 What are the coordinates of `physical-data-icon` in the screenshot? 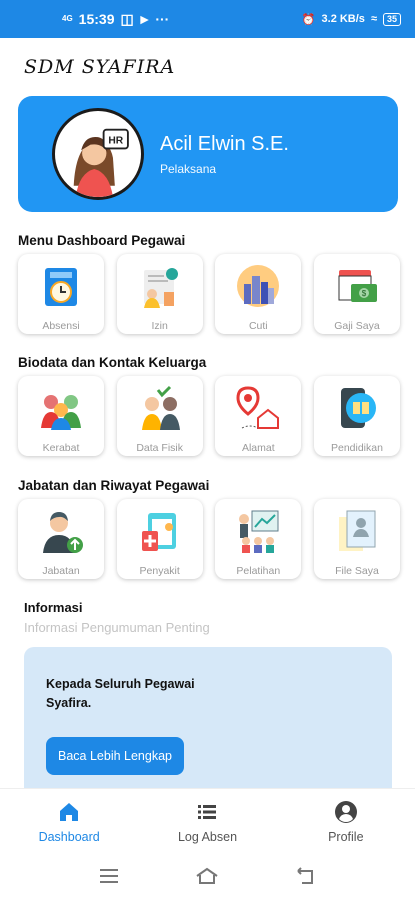 It's located at (160, 407).